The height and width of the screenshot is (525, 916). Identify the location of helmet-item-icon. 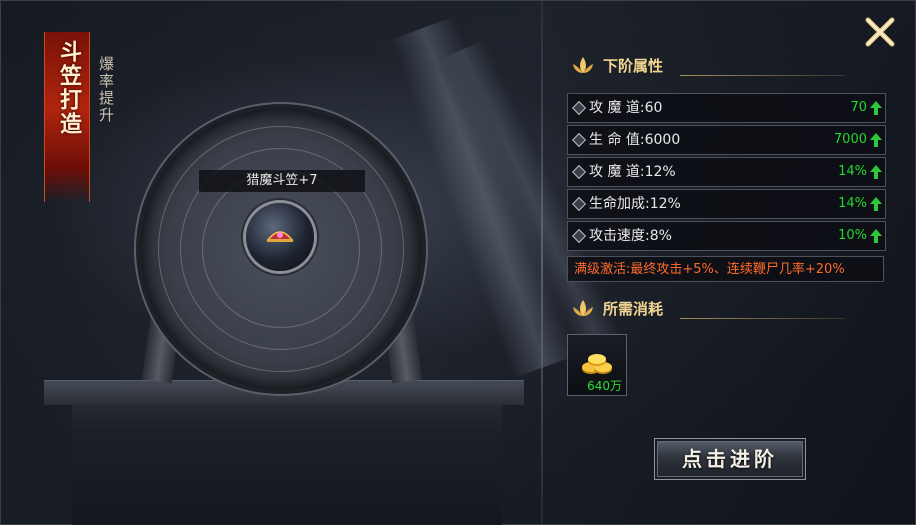
(280, 235).